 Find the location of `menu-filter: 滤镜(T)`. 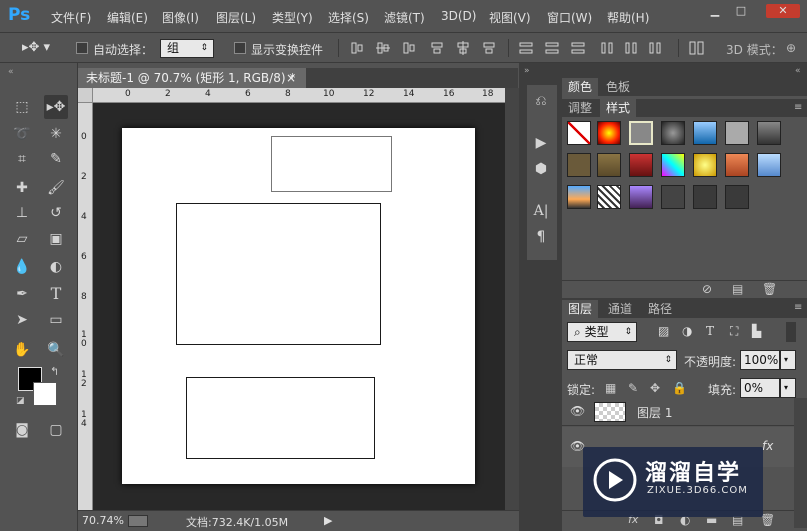

menu-filter: 滤镜(T) is located at coordinates (404, 17).